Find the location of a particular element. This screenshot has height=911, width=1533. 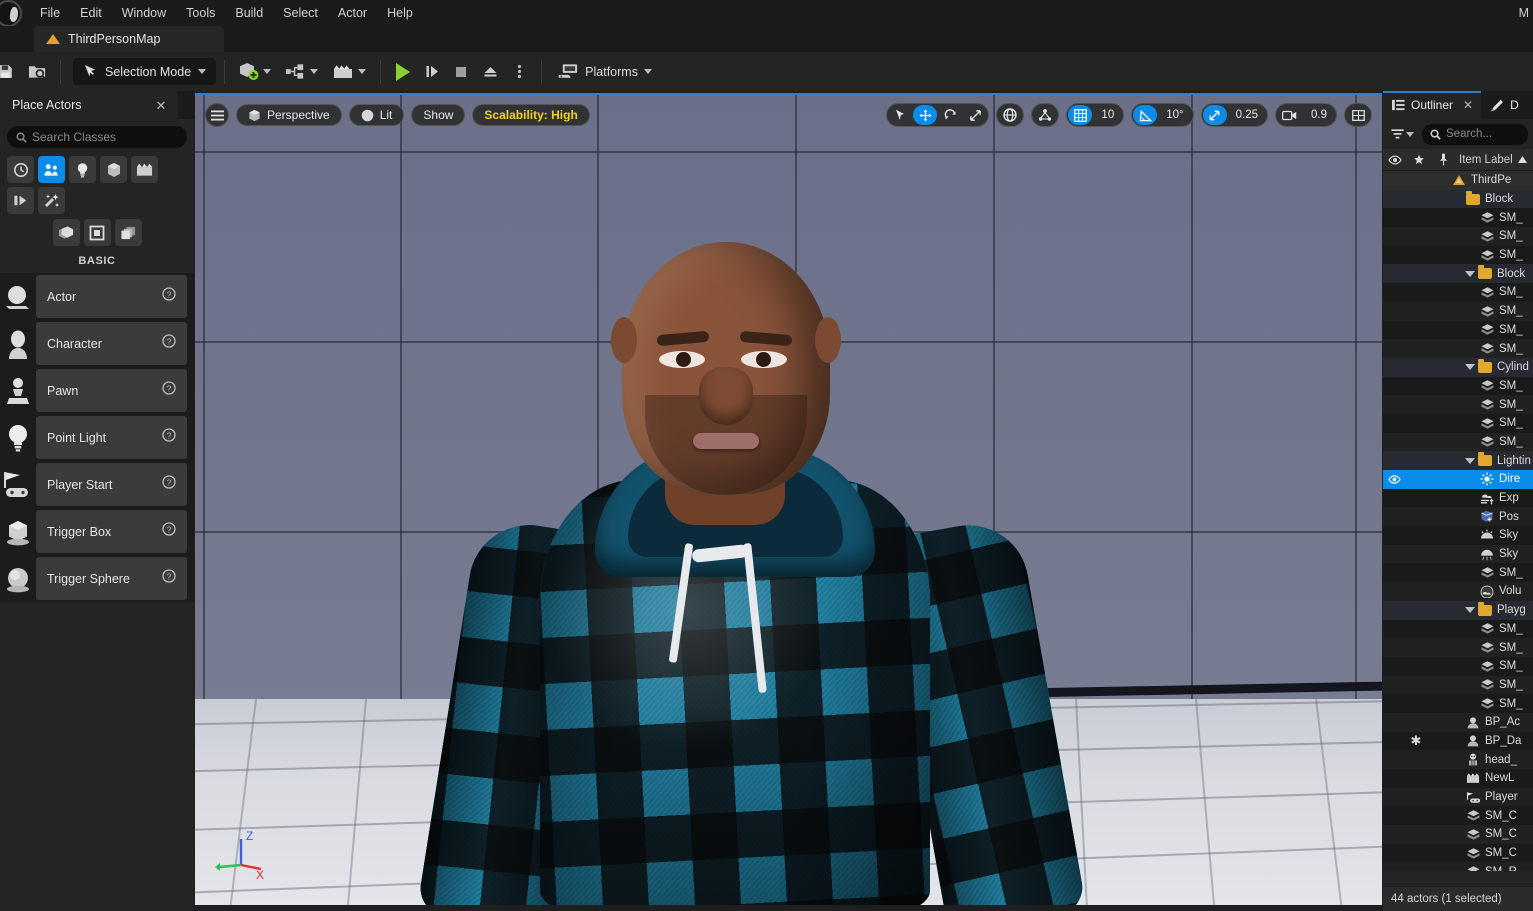

outliner-row: Cylind is located at coordinates (1458, 367).